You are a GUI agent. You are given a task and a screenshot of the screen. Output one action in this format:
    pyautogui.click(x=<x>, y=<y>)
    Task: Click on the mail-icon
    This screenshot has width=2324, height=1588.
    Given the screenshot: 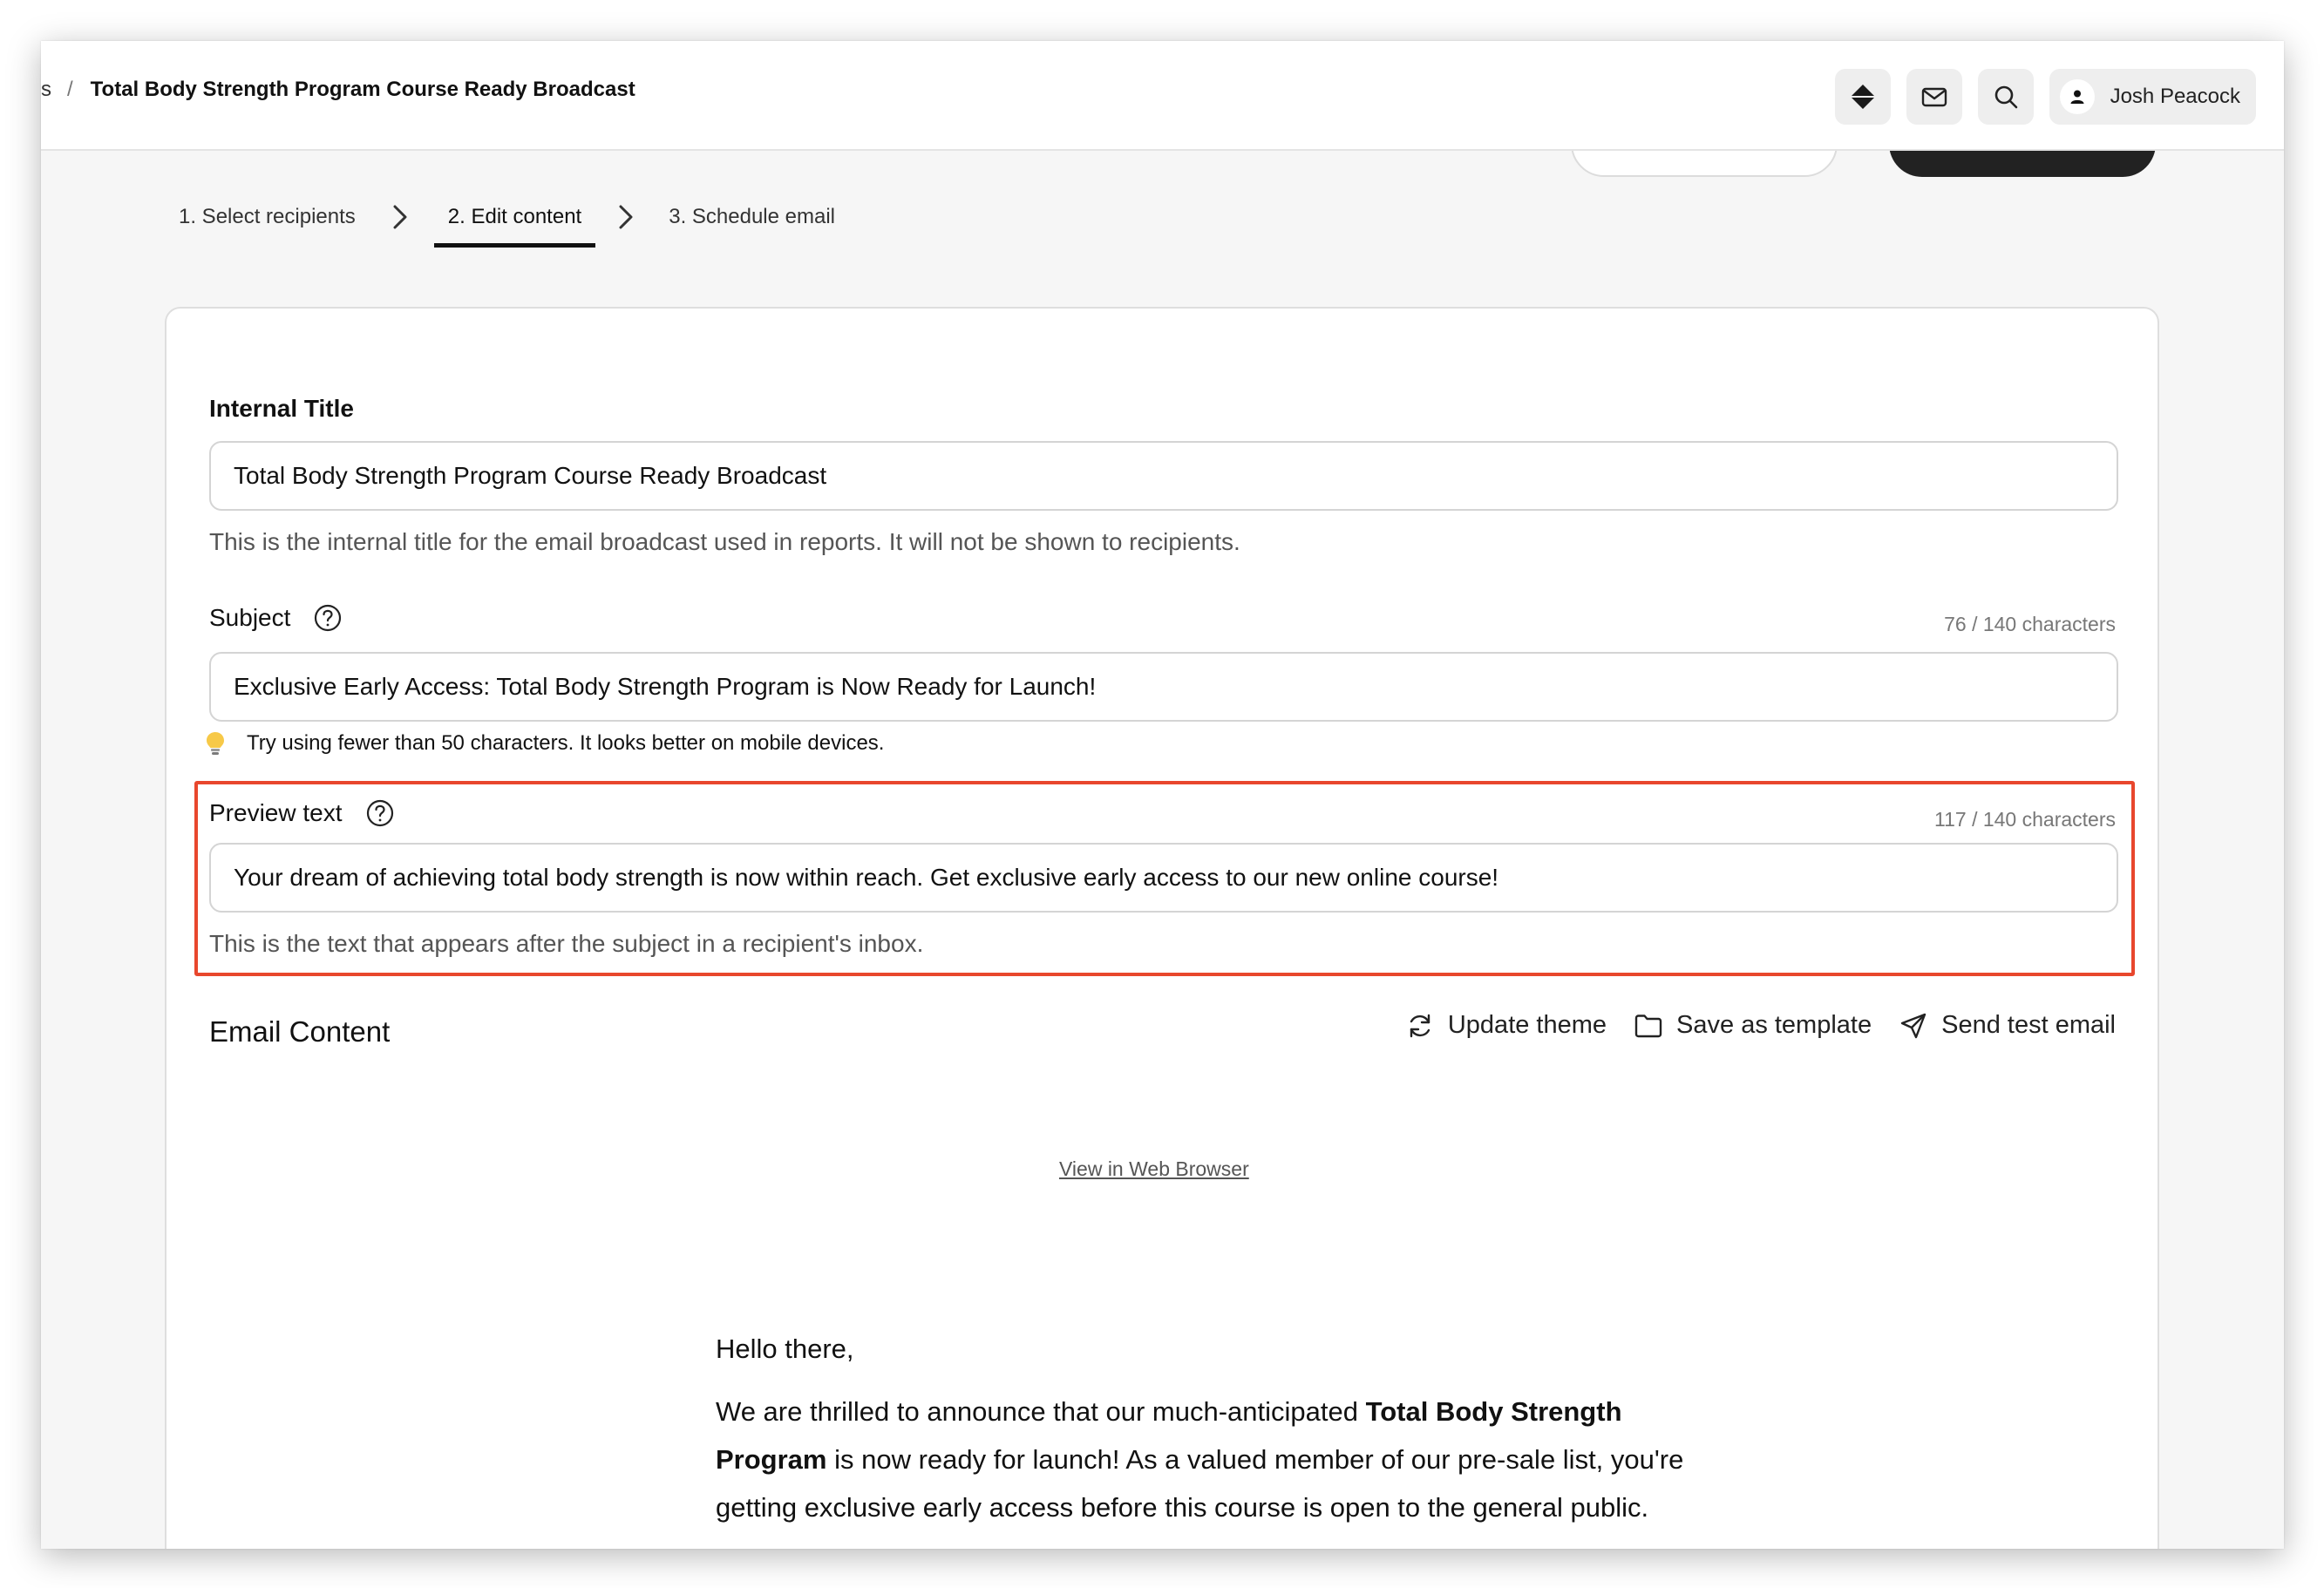 What is the action you would take?
    pyautogui.click(x=1934, y=97)
    